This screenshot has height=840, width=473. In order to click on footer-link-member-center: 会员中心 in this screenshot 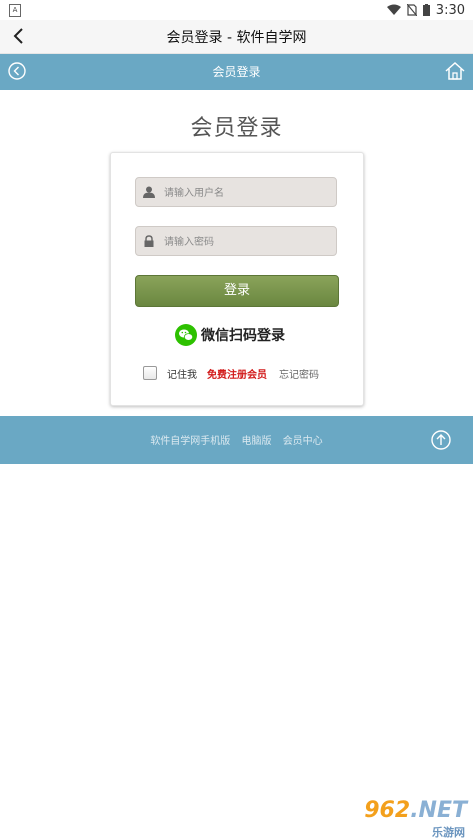, I will do `click(303, 441)`.